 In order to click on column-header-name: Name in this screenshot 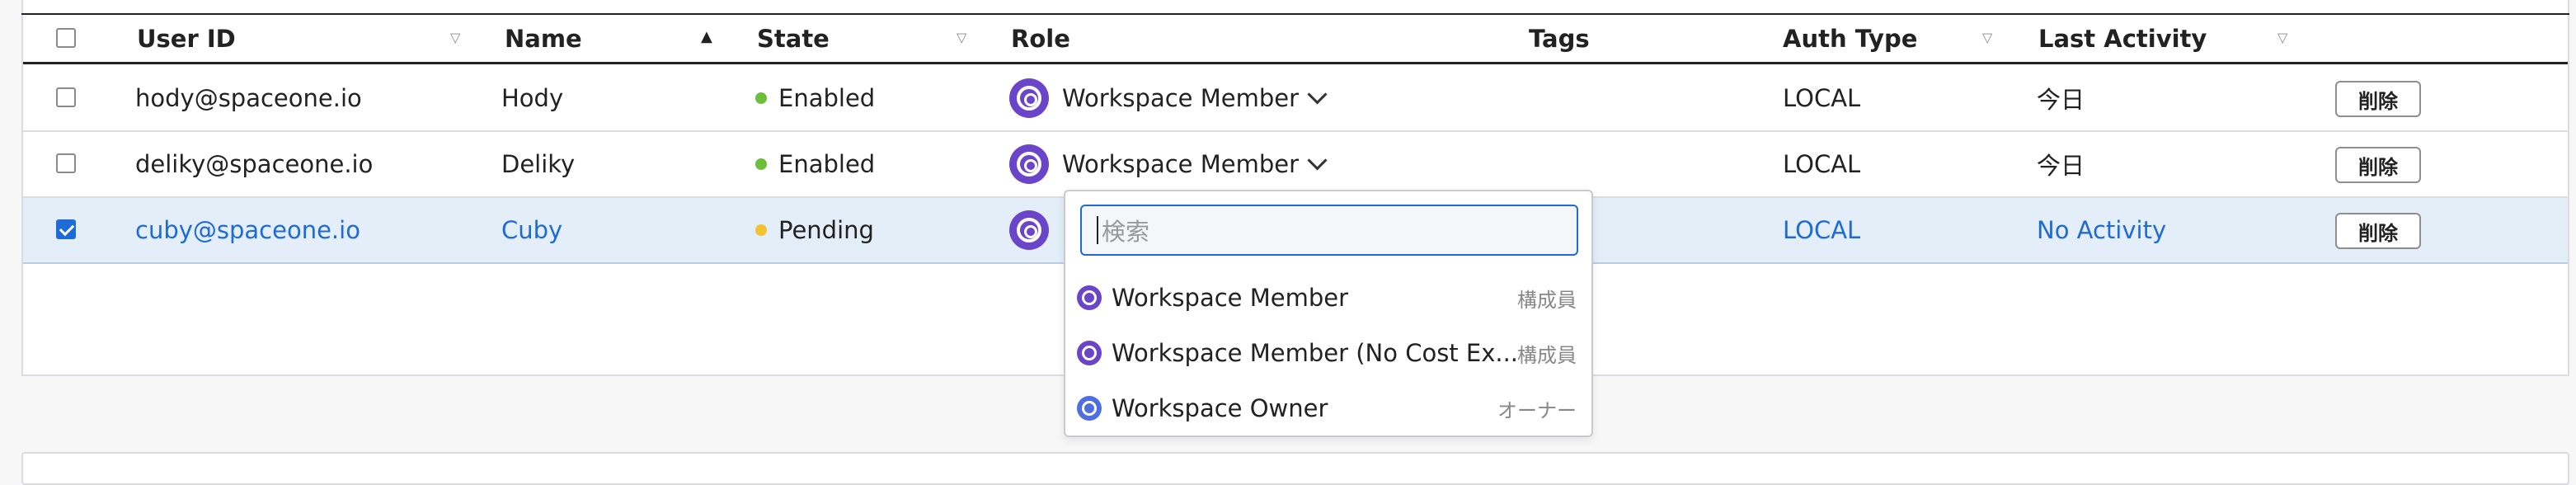, I will do `click(543, 39)`.